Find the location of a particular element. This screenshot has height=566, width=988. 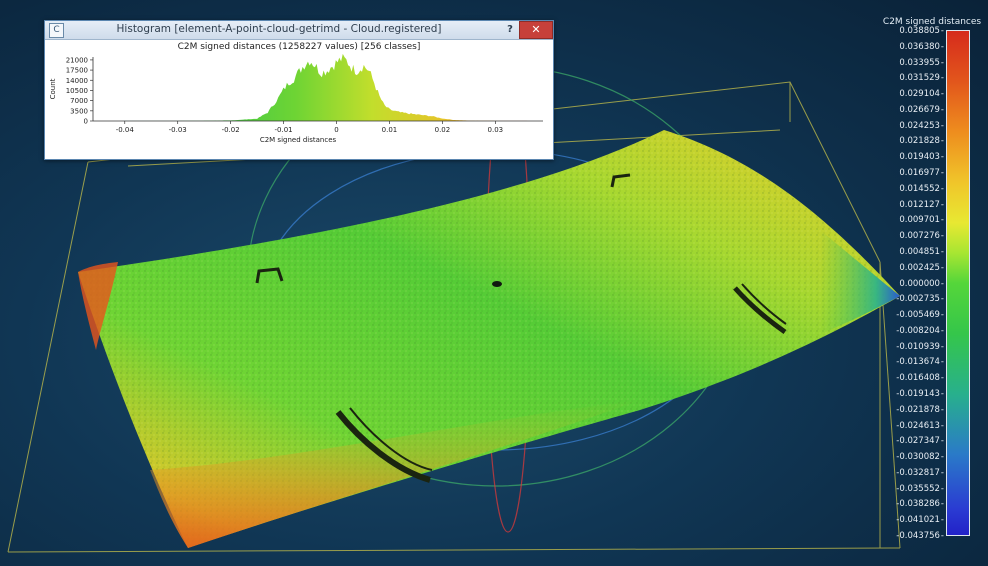

color-scale-label: 0.016977 is located at coordinates (921, 173).